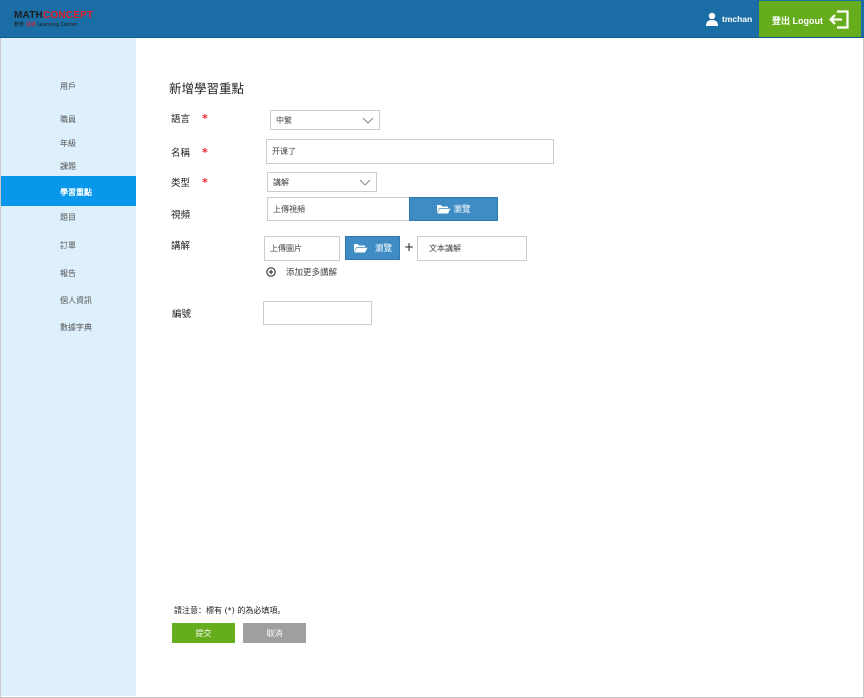 The image size is (864, 698). Describe the element at coordinates (383, 249) in the screenshot. I see `image-browse-label: 瀏覽` at that location.